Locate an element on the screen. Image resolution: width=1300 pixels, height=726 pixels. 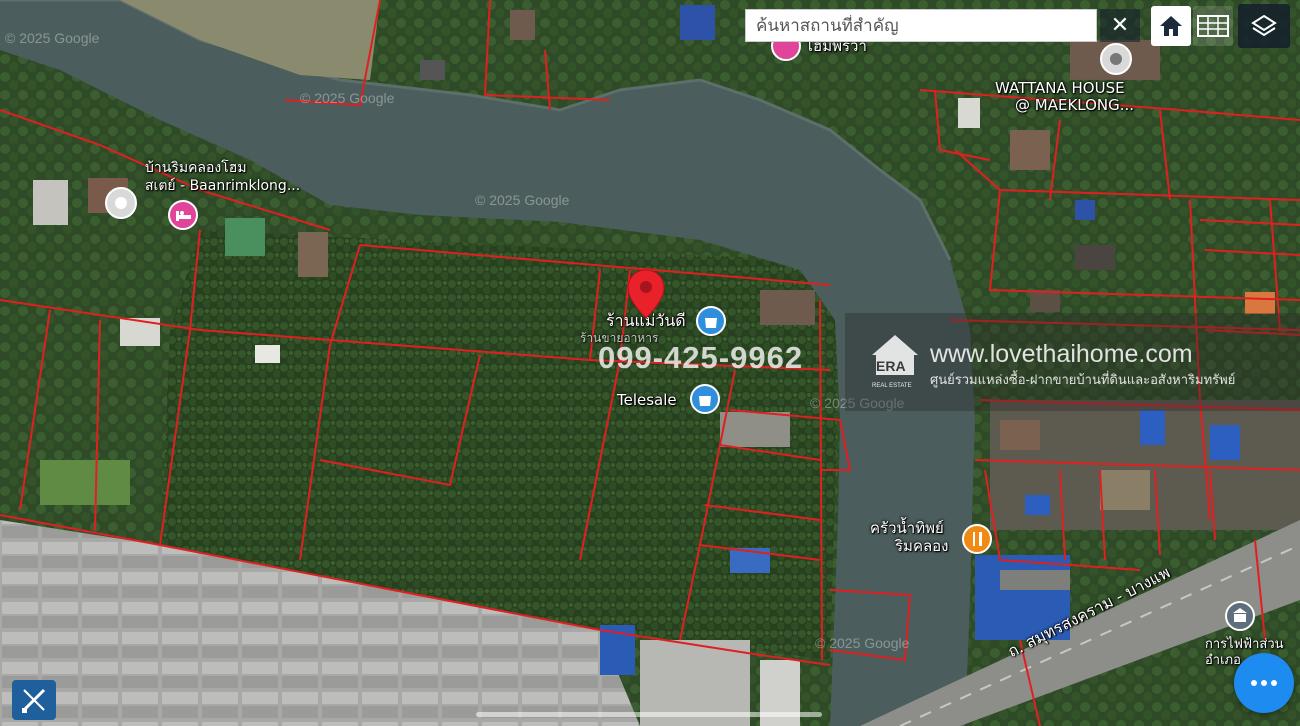
parcel-grid-icon is located at coordinates (1213, 26).